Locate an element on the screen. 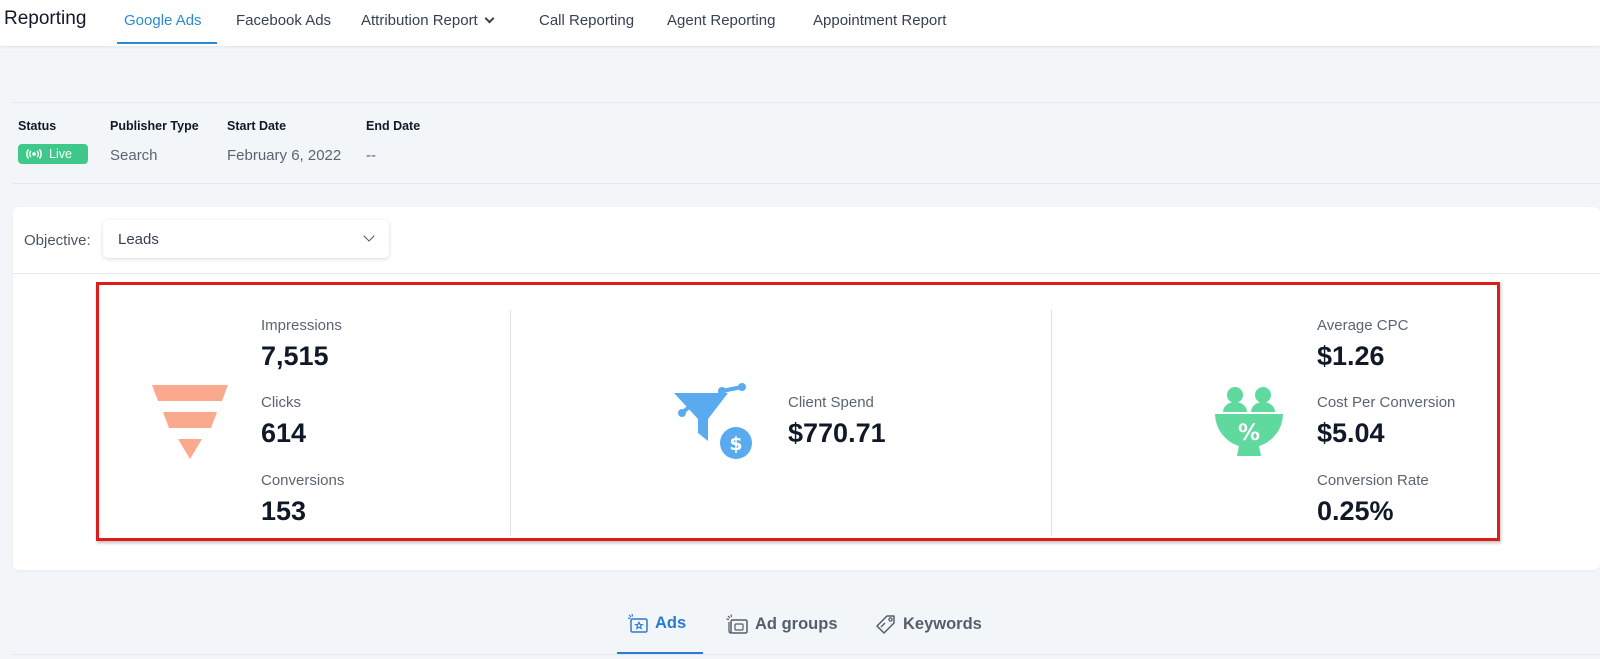 The width and height of the screenshot is (1600, 659). impressions-label: Impressions is located at coordinates (301, 325).